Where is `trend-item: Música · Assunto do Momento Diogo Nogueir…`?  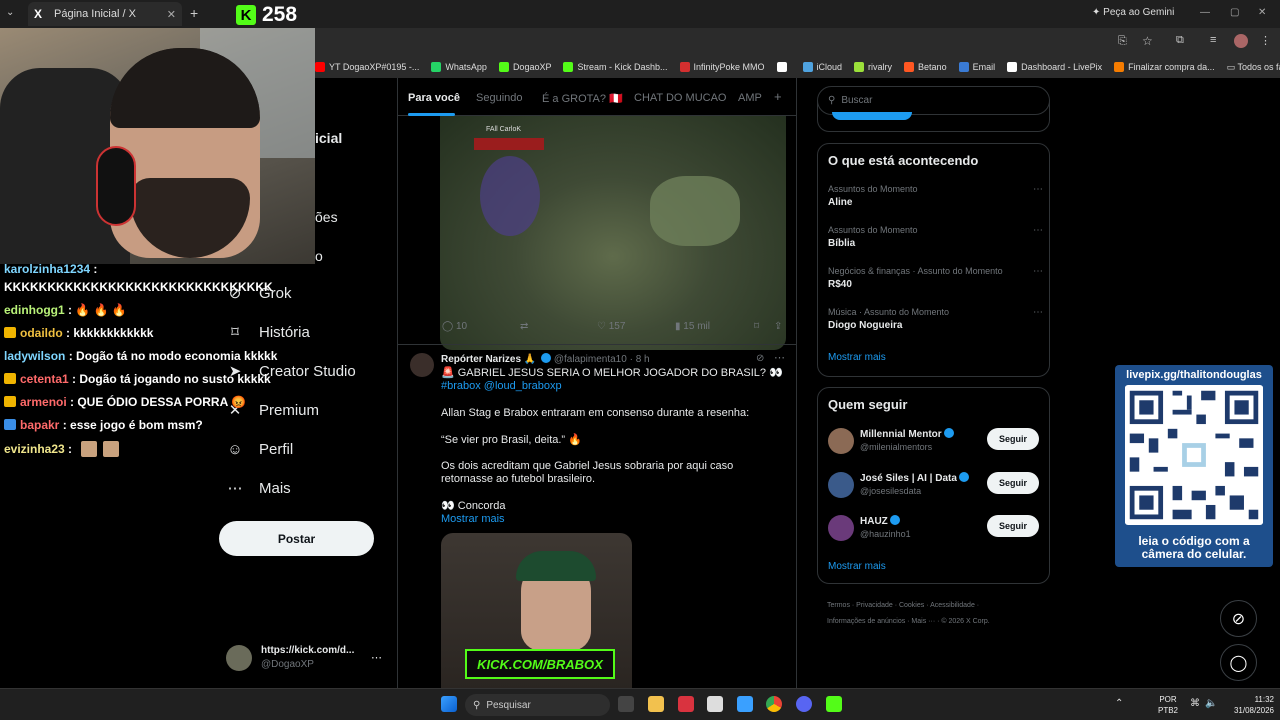 trend-item: Música · Assunto do Momento Diogo Nogueir… is located at coordinates (935, 319).